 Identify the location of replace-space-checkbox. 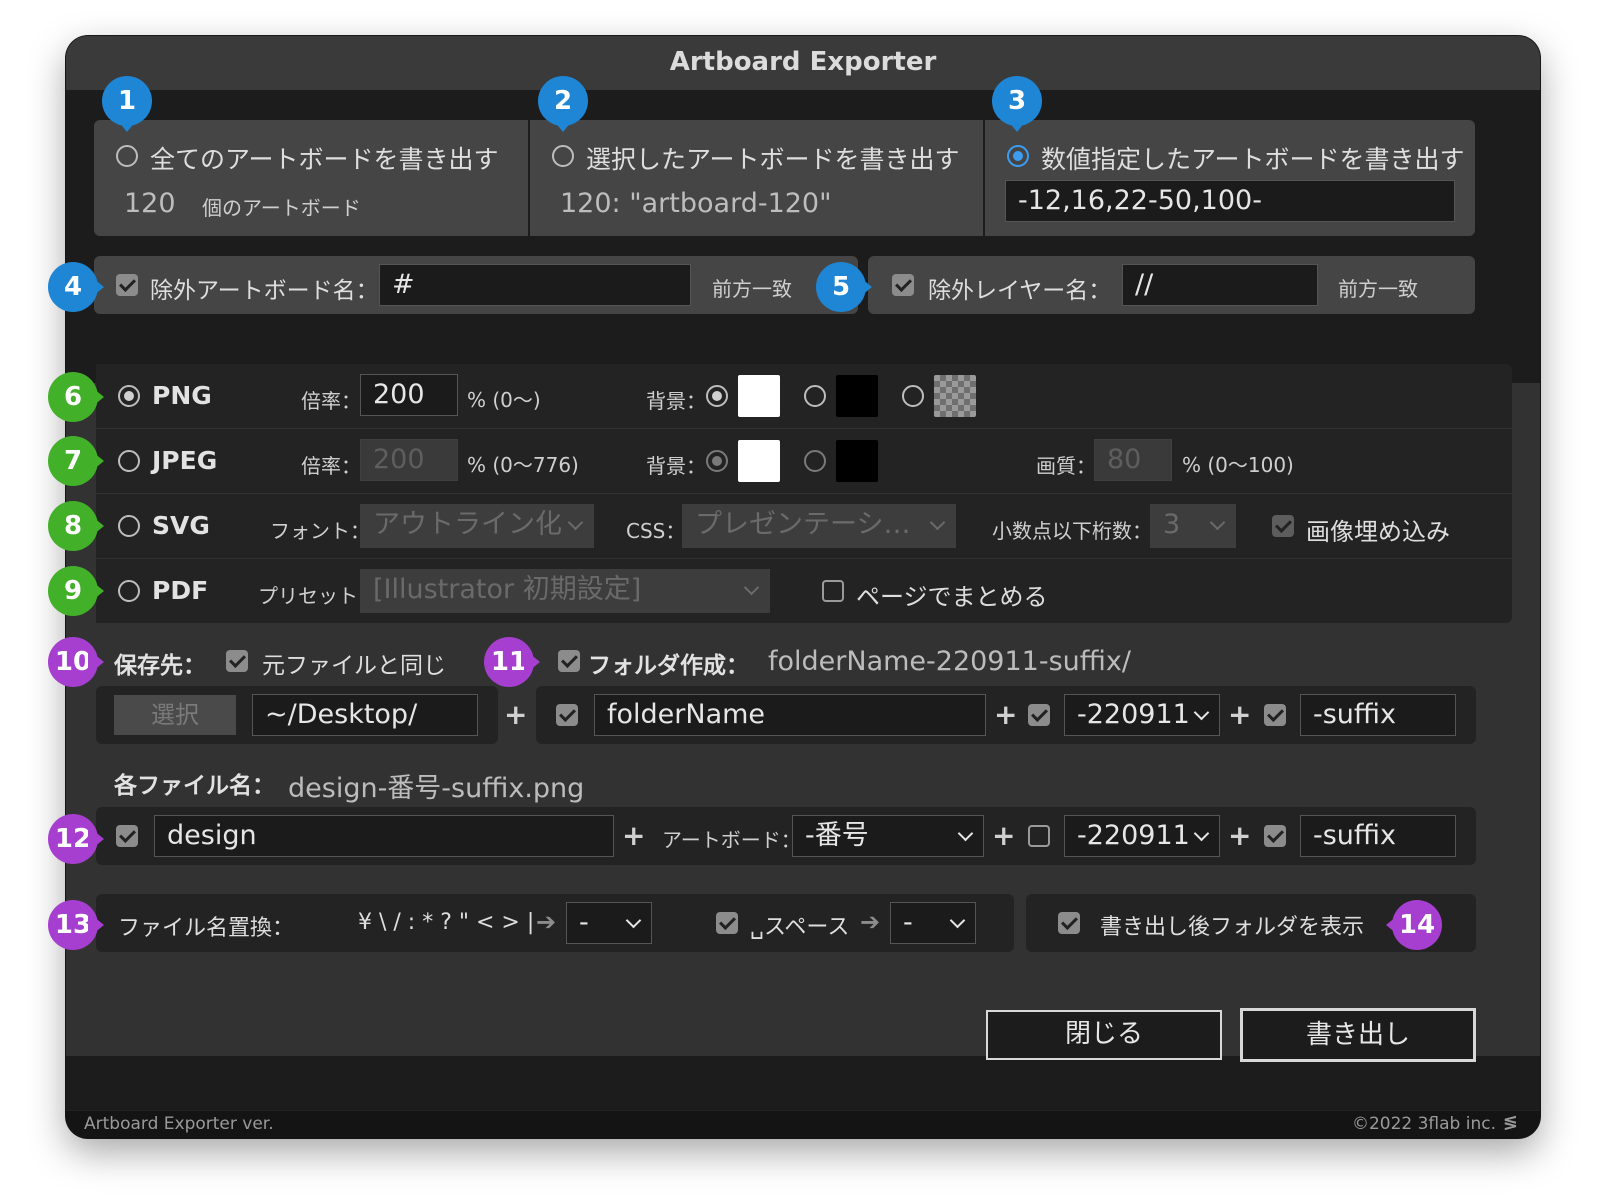
(727, 923).